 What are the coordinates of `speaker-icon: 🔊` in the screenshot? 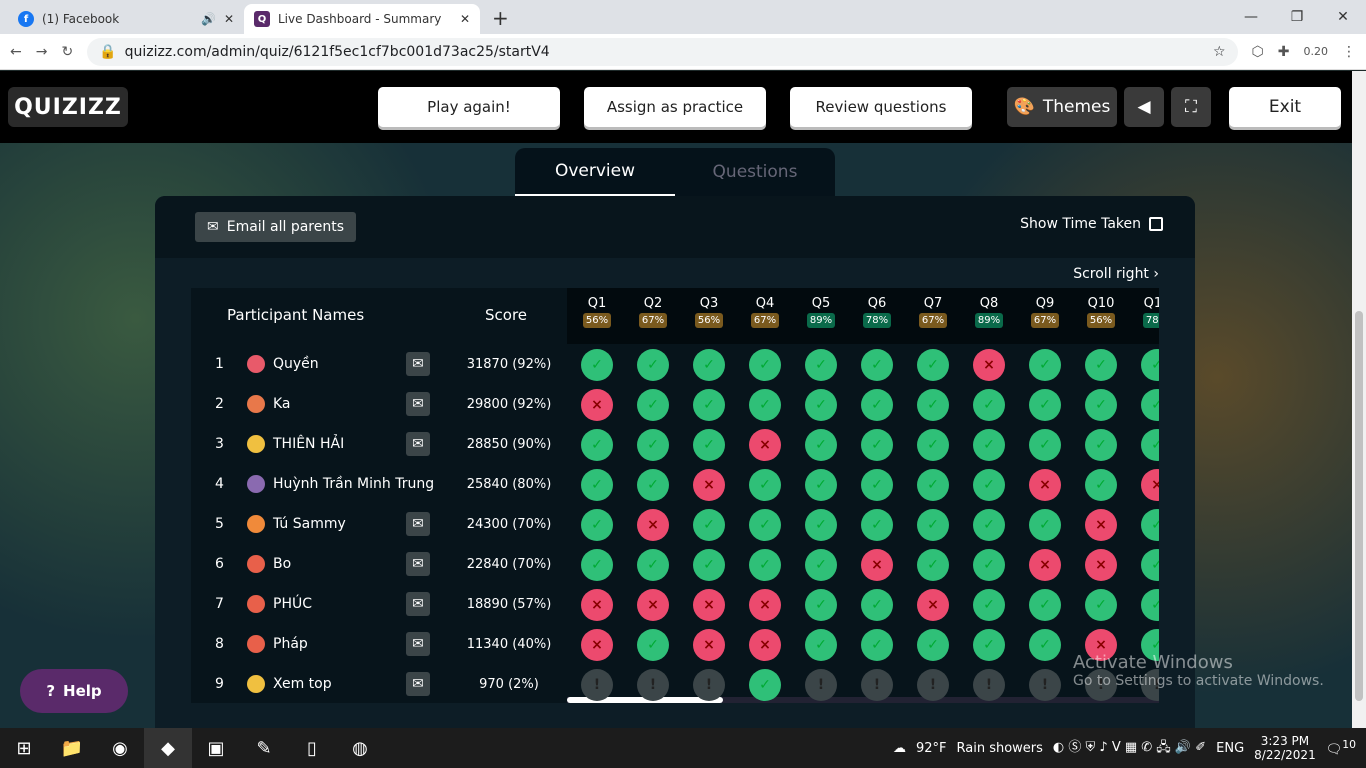 It's located at (208, 19).